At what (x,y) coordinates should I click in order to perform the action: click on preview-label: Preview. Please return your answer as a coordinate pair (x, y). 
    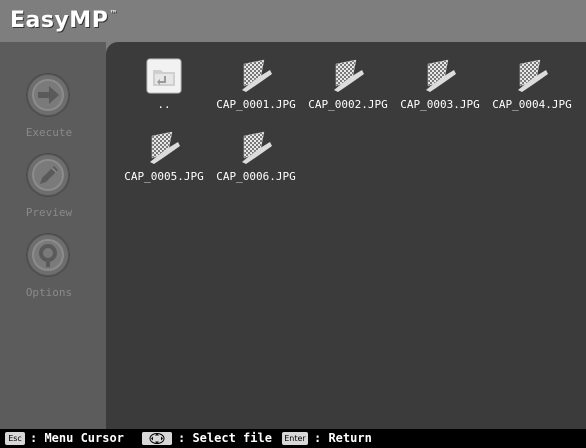
    Looking at the image, I should click on (49, 212).